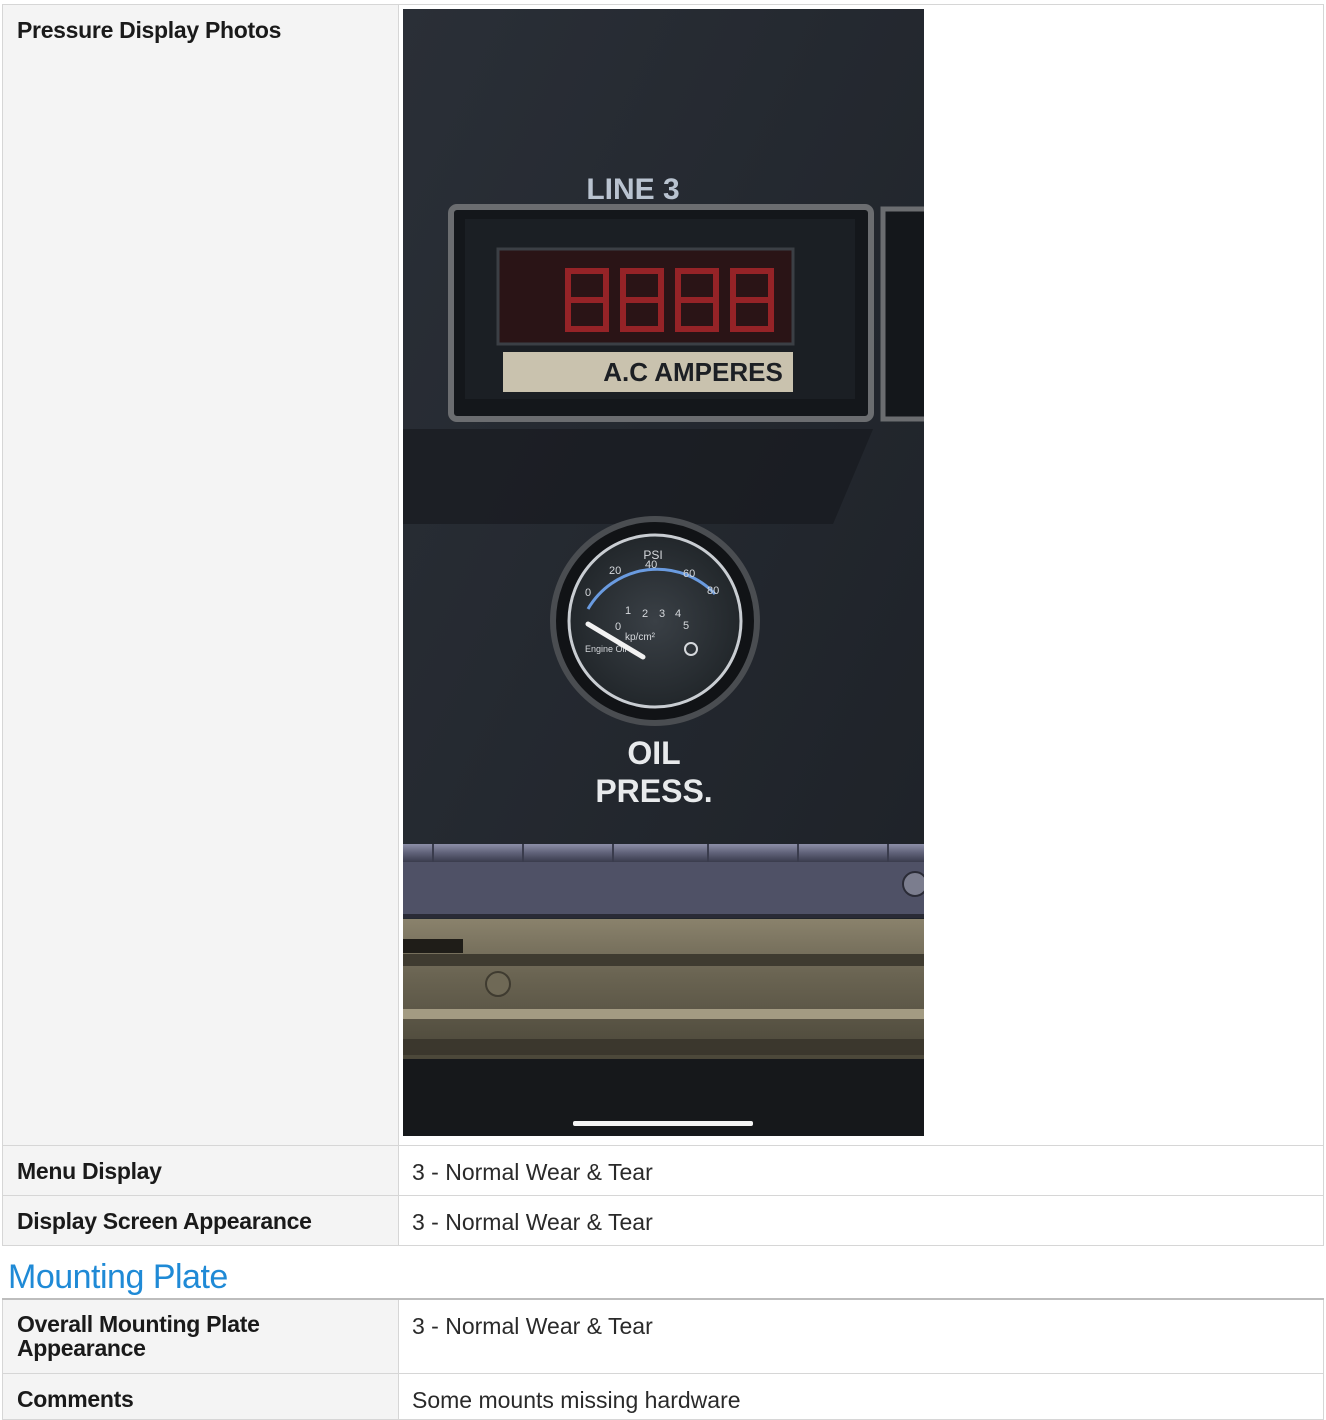 The image size is (1326, 1420). What do you see at coordinates (662, 614) in the screenshot?
I see `gauge-metric-tick: 3` at bounding box center [662, 614].